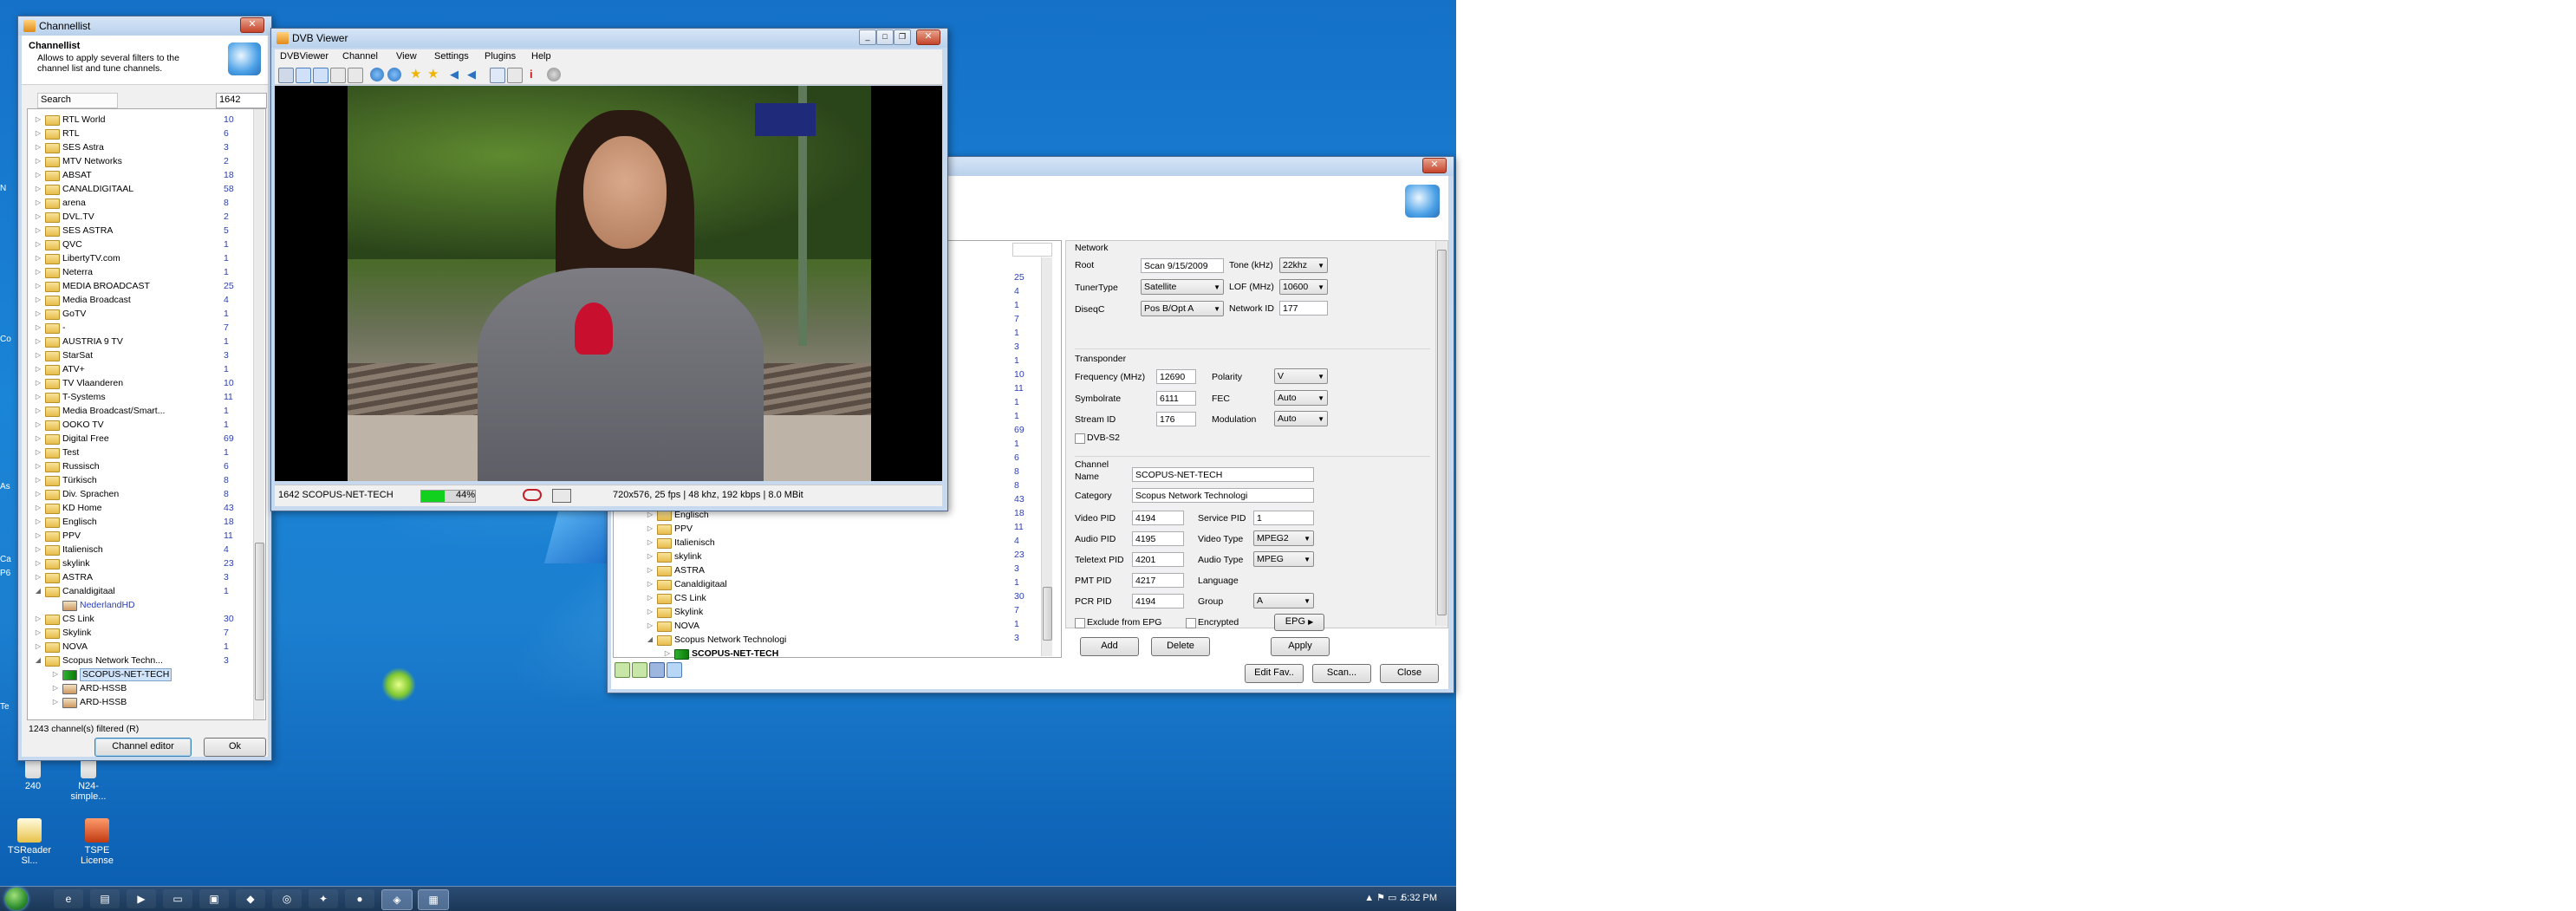 The width and height of the screenshot is (2576, 911). Describe the element at coordinates (136, 480) in the screenshot. I see `tree-item: ▷ Türkisch 8` at that location.